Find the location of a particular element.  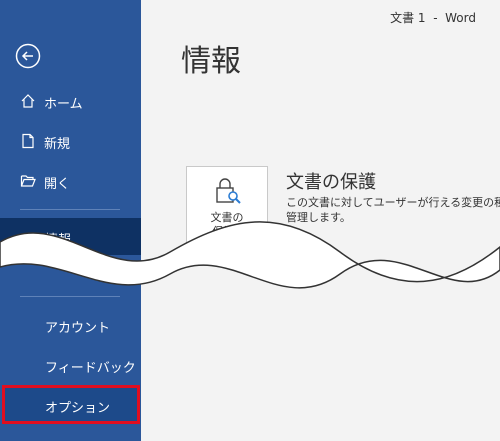

sidebar-item-new: 新規 is located at coordinates (70, 141).